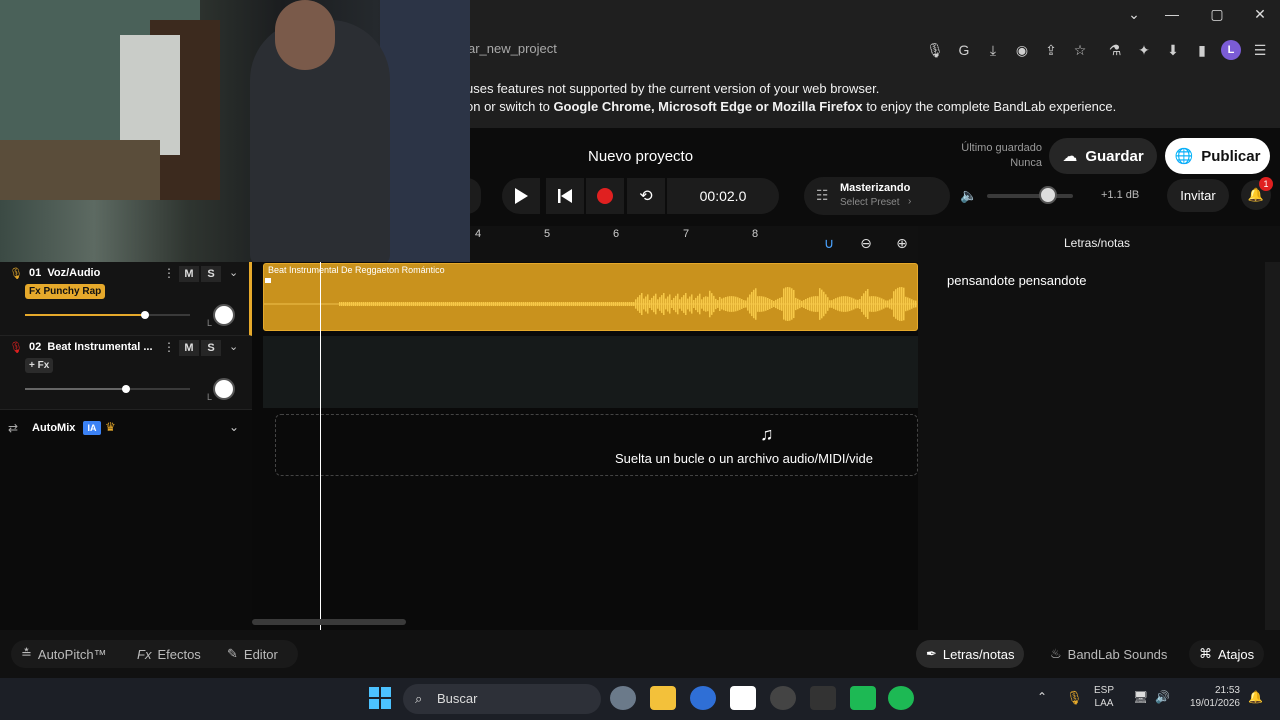 The image size is (1280, 720). I want to click on invite-button: Invitar, so click(1198, 195).